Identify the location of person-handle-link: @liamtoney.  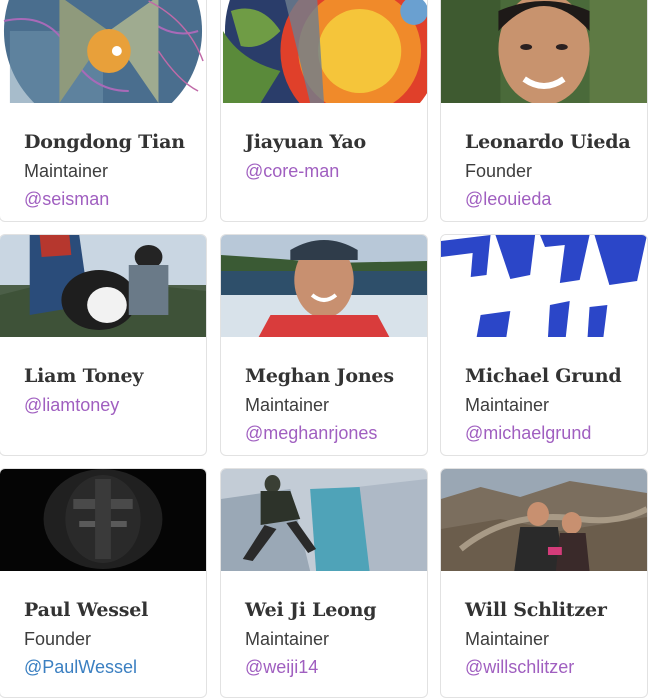
(71, 405).